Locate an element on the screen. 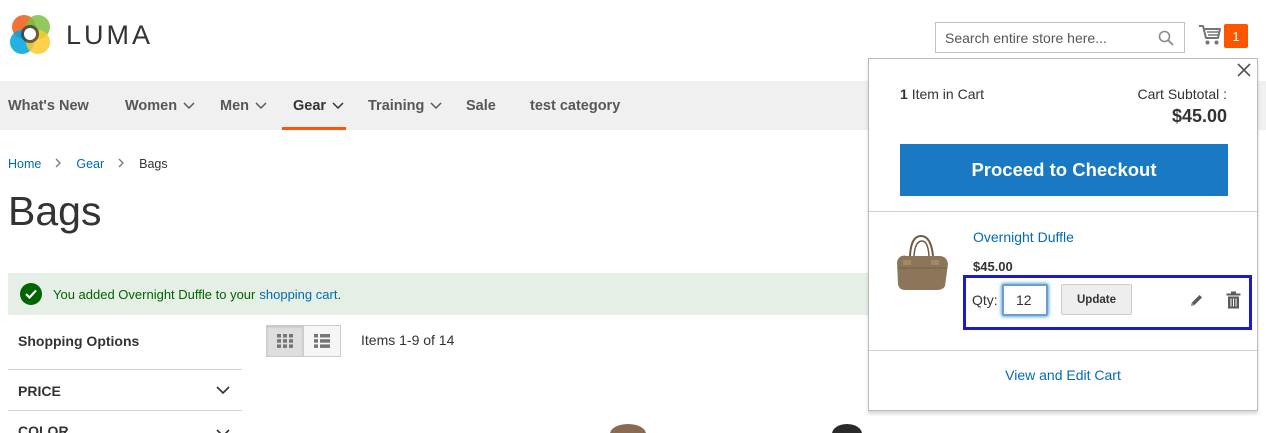 This screenshot has height=433, width=1266. page-title: Bags is located at coordinates (55, 211).